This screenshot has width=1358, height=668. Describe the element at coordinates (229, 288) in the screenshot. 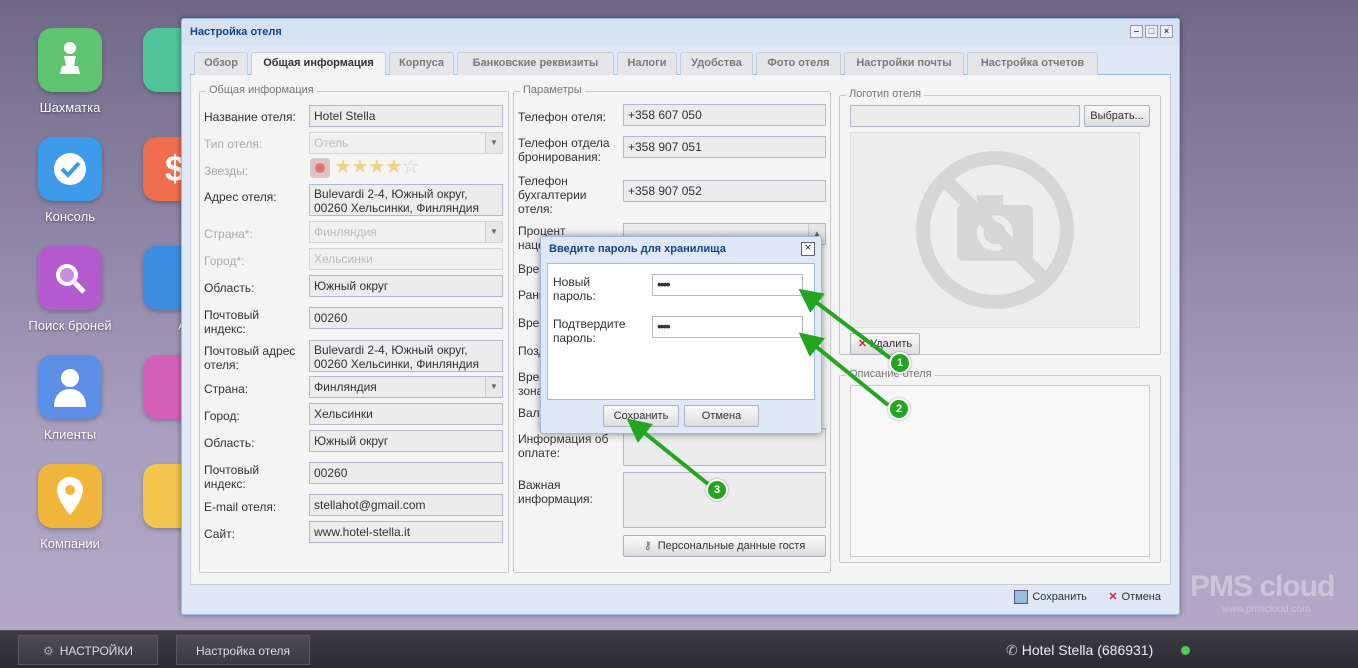

I see `region-label: Область:` at that location.